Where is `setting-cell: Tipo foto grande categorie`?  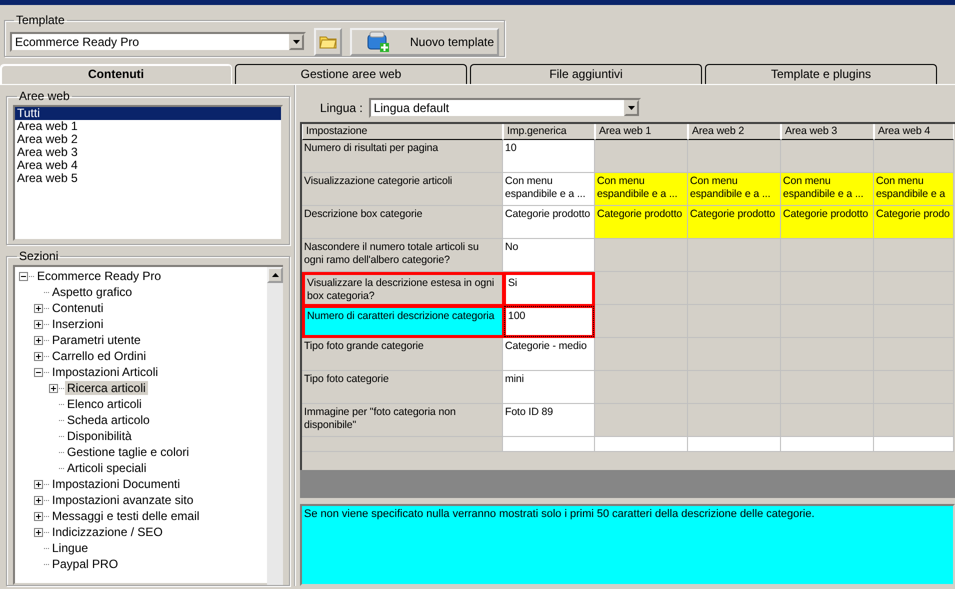 setting-cell: Tipo foto grande categorie is located at coordinates (402, 354).